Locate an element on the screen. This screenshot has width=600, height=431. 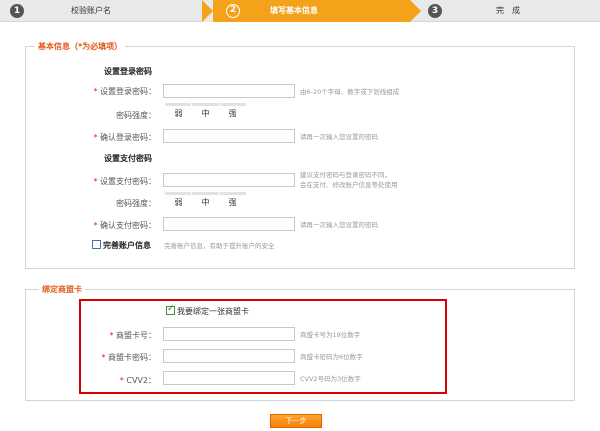
complete-info-checkbox is located at coordinates (96, 244).